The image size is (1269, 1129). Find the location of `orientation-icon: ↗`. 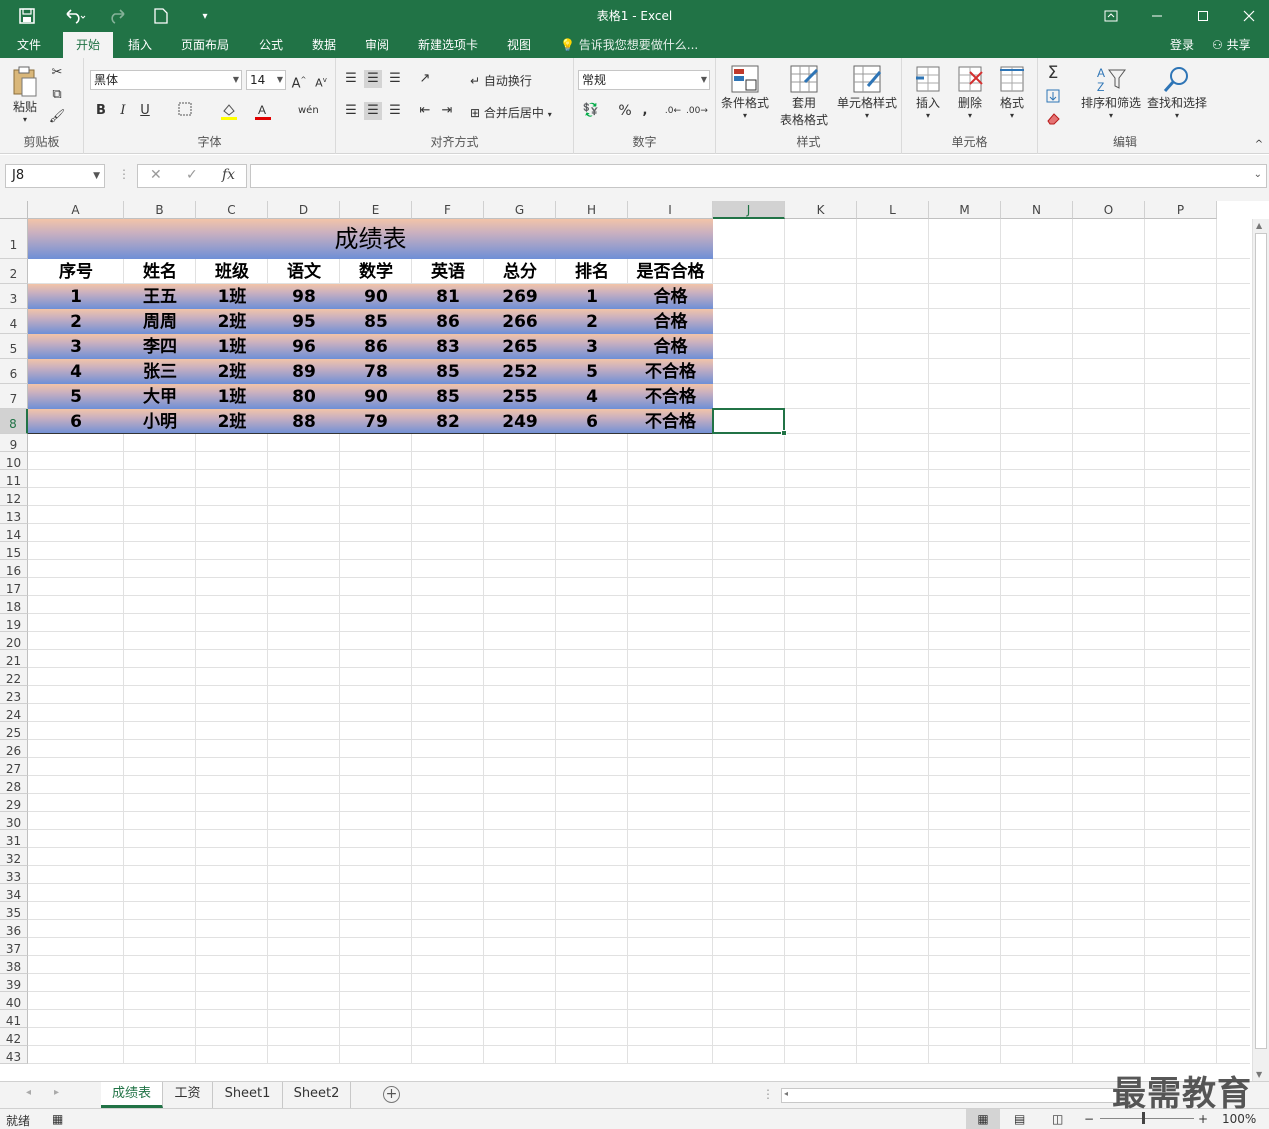

orientation-icon: ↗ is located at coordinates (425, 79).